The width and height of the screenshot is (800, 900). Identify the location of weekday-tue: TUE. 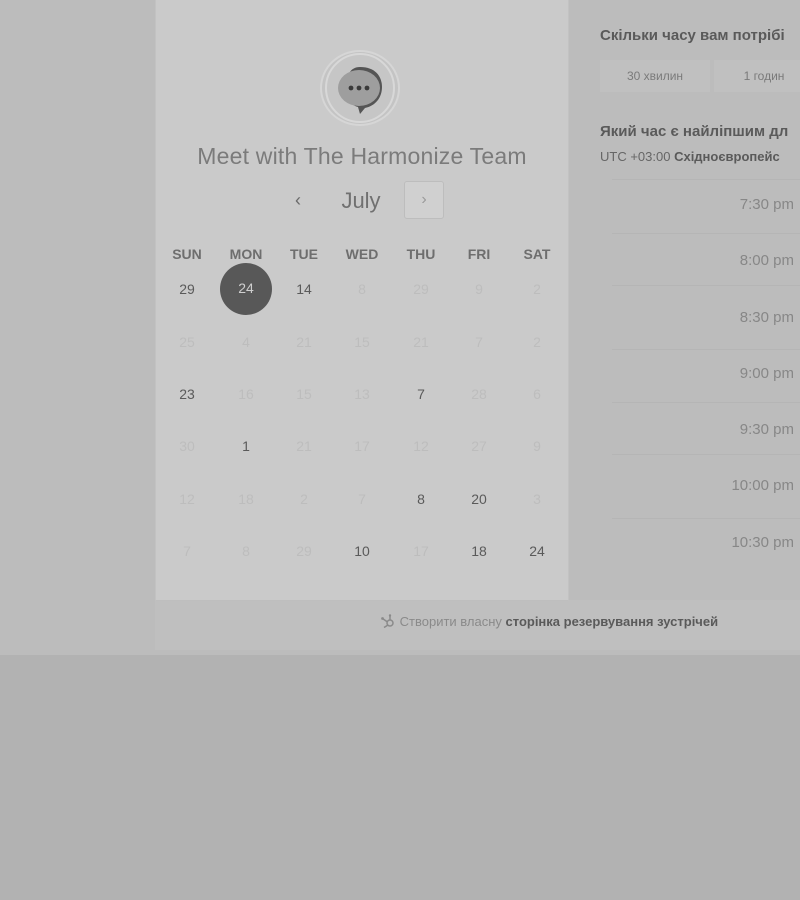
(304, 254).